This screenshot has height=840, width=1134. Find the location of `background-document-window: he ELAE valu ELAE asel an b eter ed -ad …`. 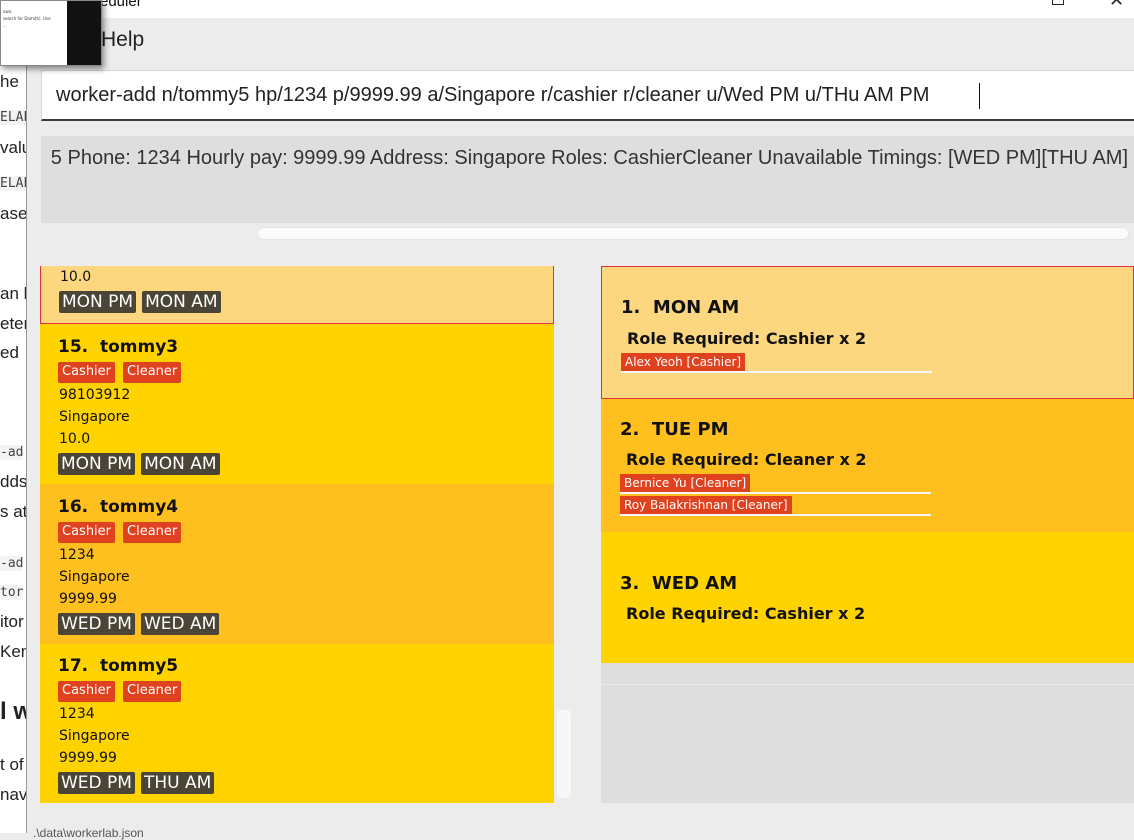

background-document-window: he ELAE valu ELAE asel an b eter ed -ad … is located at coordinates (13, 416).